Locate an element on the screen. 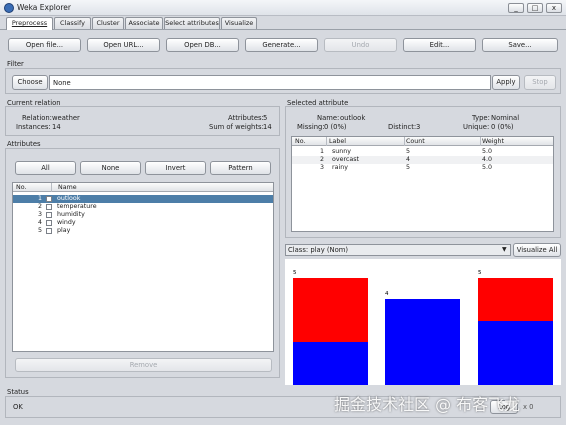 The height and width of the screenshot is (425, 566). attributes-count-value: 5 is located at coordinates (265, 118).